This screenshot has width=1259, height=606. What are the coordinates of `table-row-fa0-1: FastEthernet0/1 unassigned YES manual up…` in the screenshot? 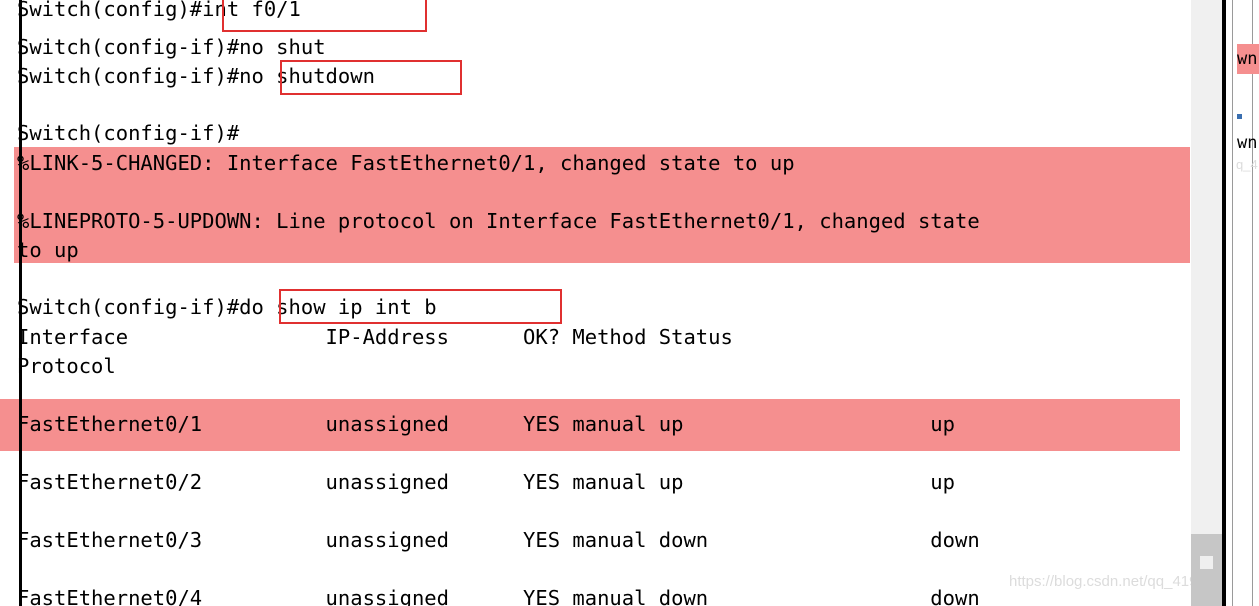 It's located at (486, 424).